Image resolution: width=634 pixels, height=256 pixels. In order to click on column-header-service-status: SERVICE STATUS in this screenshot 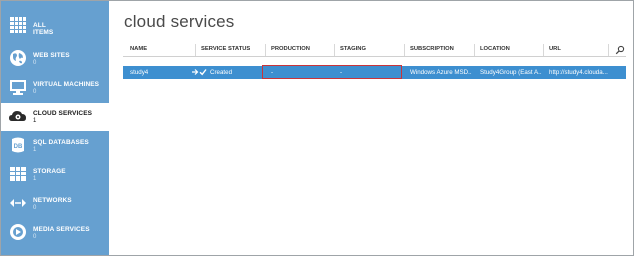, I will do `click(225, 49)`.